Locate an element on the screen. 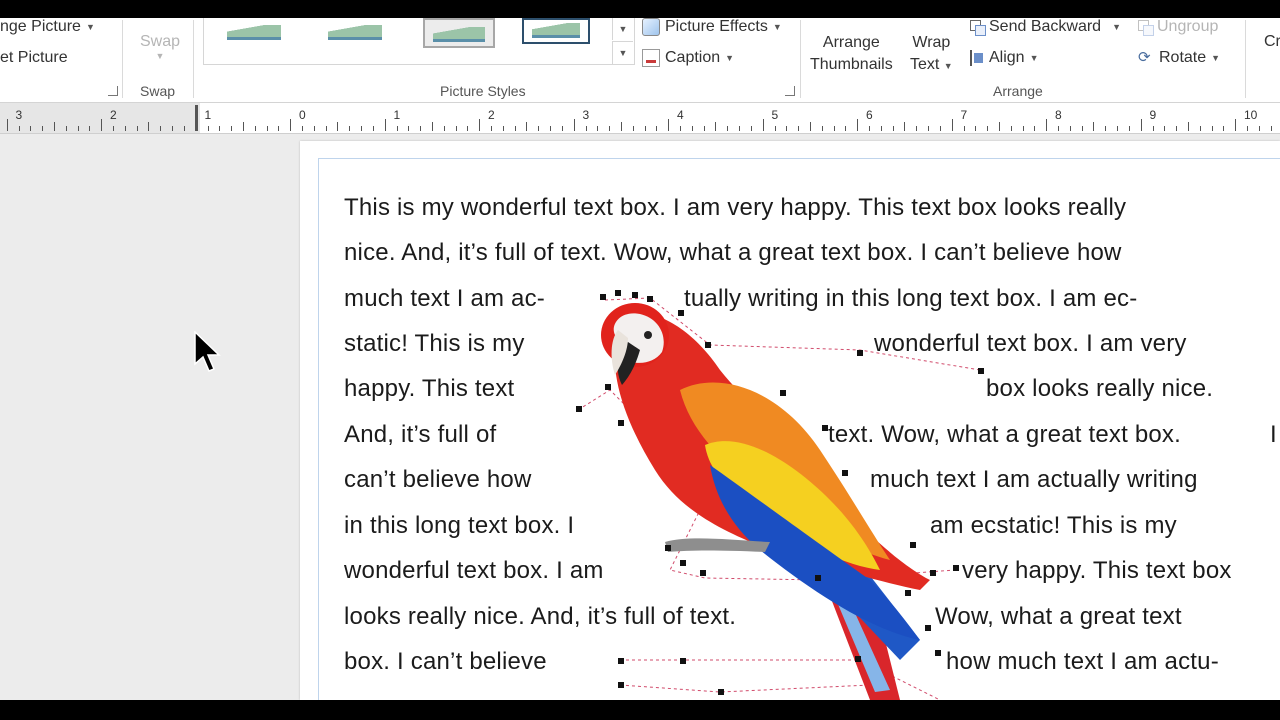 The width and height of the screenshot is (1280, 720). arrange-thumbnails-button: Arrange Thumbnails is located at coordinates (851, 54).